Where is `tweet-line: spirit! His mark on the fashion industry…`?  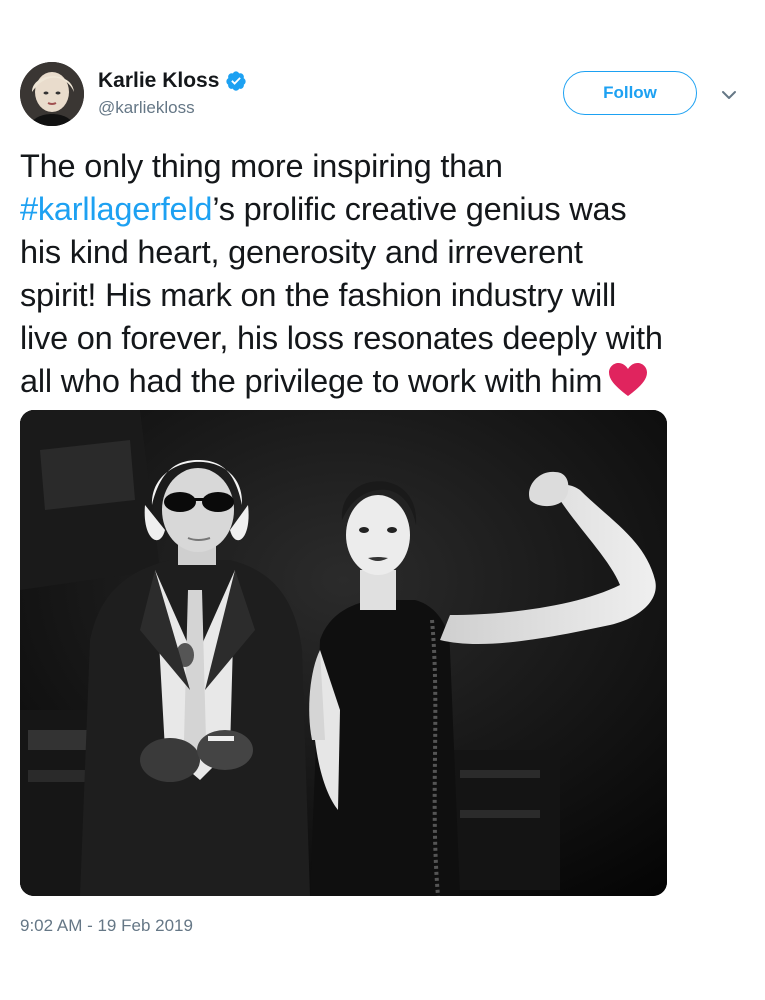
tweet-line: spirit! His mark on the fashion industry… is located at coordinates (318, 295).